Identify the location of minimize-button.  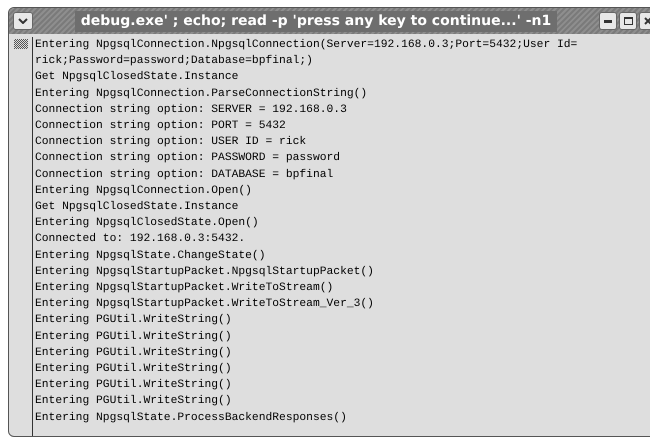
(608, 21).